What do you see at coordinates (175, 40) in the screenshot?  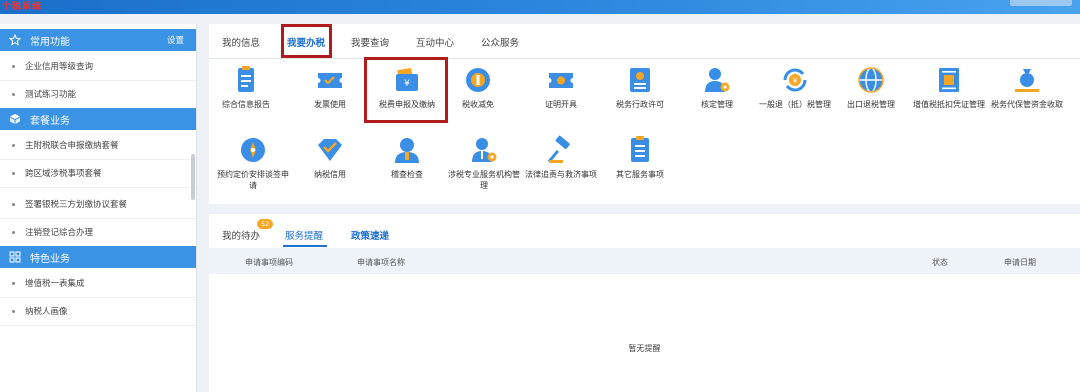 I see `sidebar-settings-link: 设置` at bounding box center [175, 40].